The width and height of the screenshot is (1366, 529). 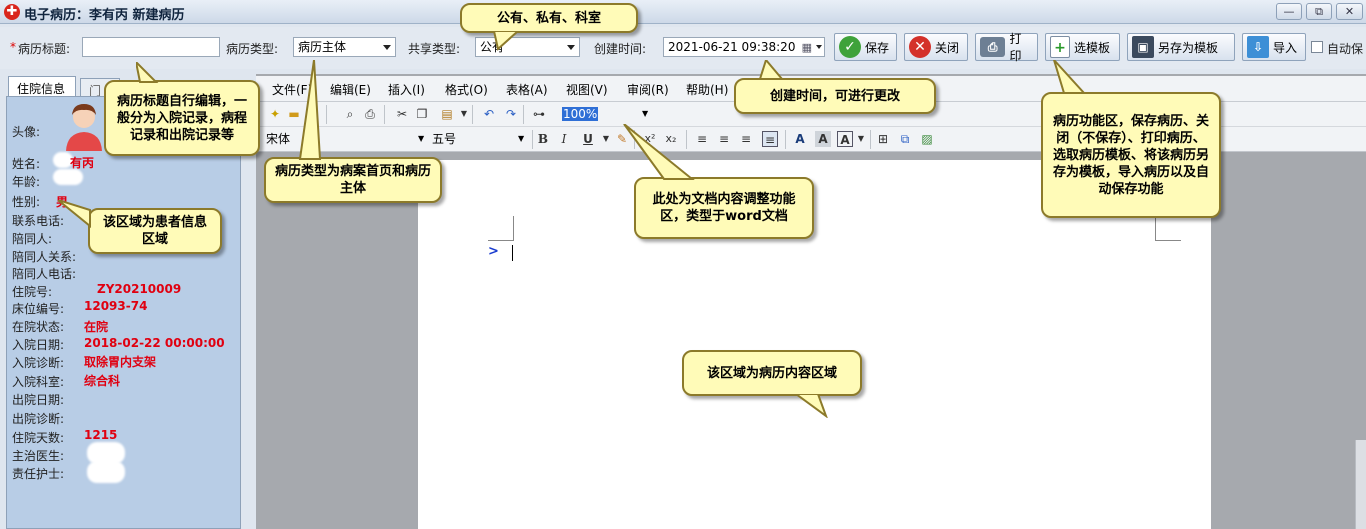 I want to click on import-button: ⇩ 导入, so click(x=1274, y=47).